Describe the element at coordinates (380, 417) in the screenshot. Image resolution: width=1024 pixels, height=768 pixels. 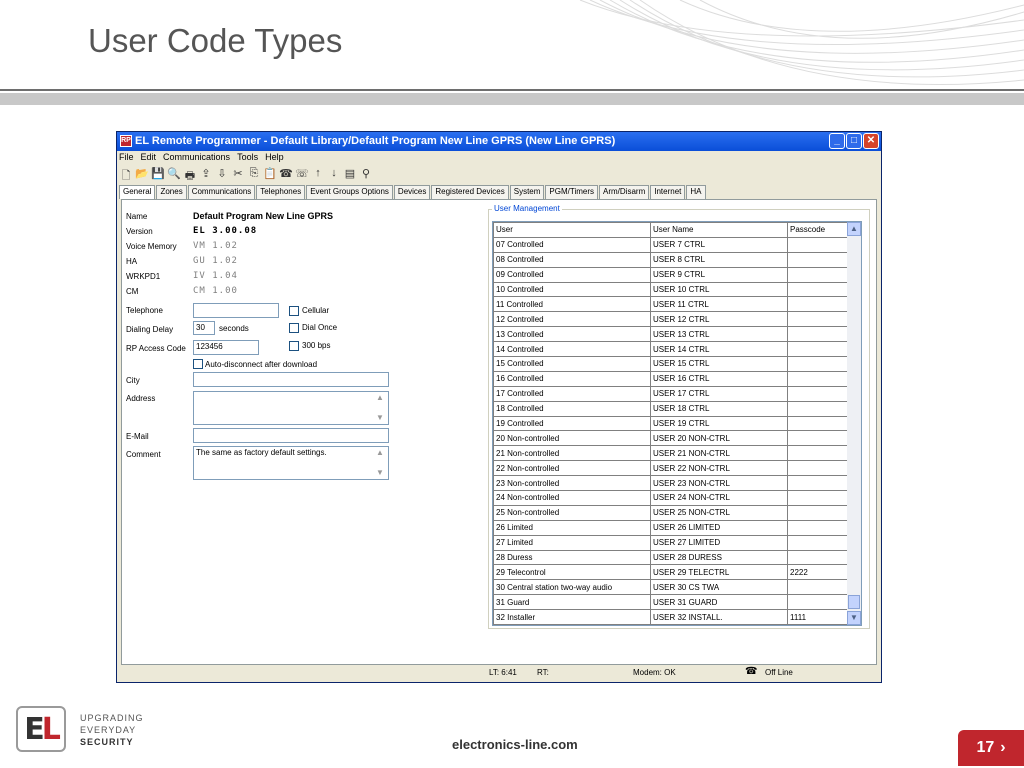
I see `address-scroll-down-icon: ▼` at that location.